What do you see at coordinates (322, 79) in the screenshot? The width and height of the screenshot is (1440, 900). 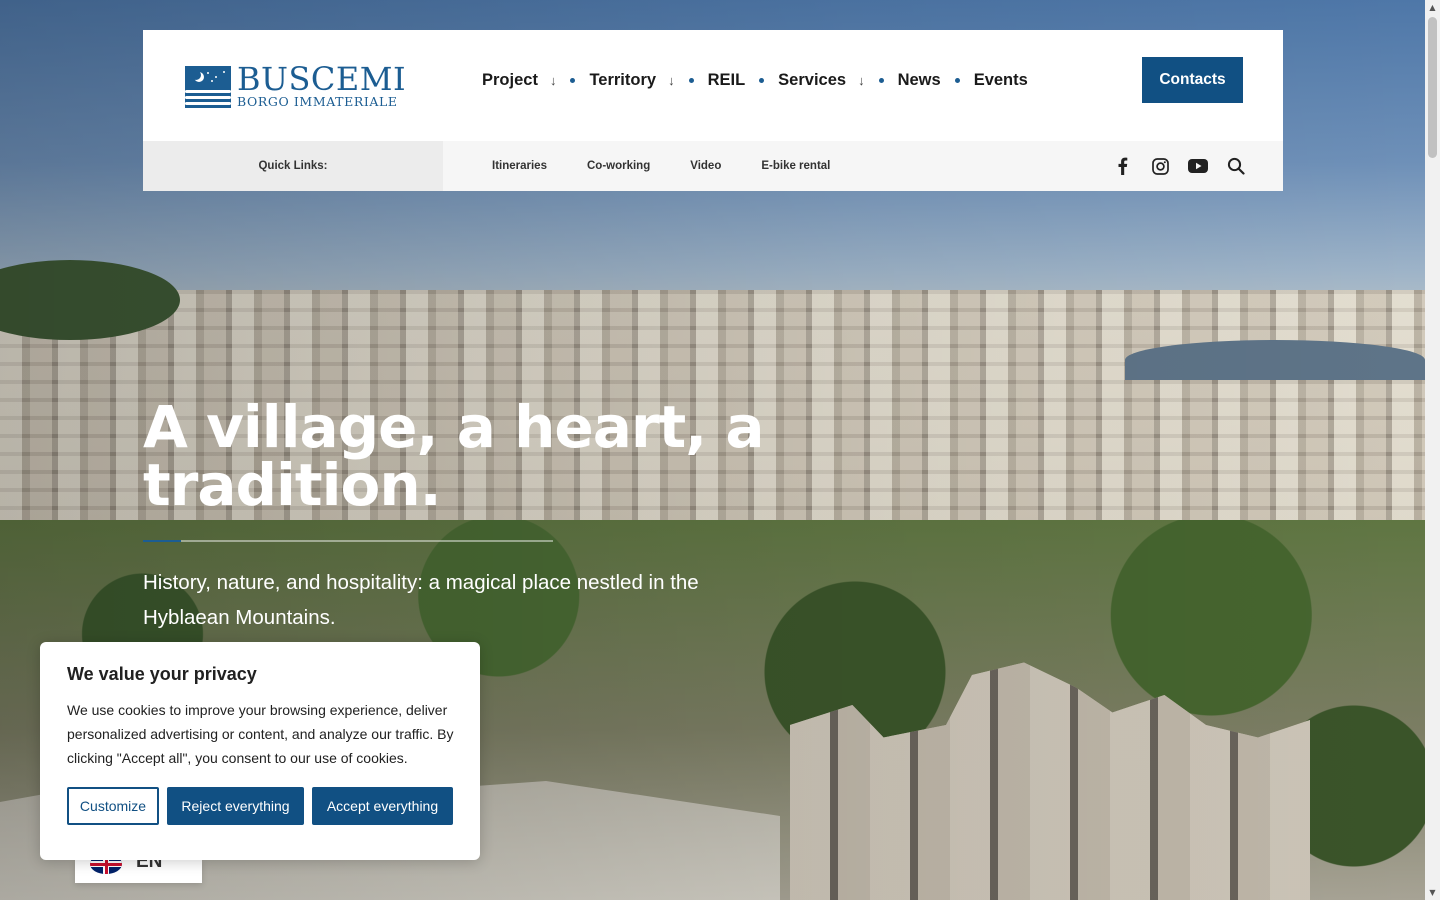 I see `logo-title: BUSCEMI` at bounding box center [322, 79].